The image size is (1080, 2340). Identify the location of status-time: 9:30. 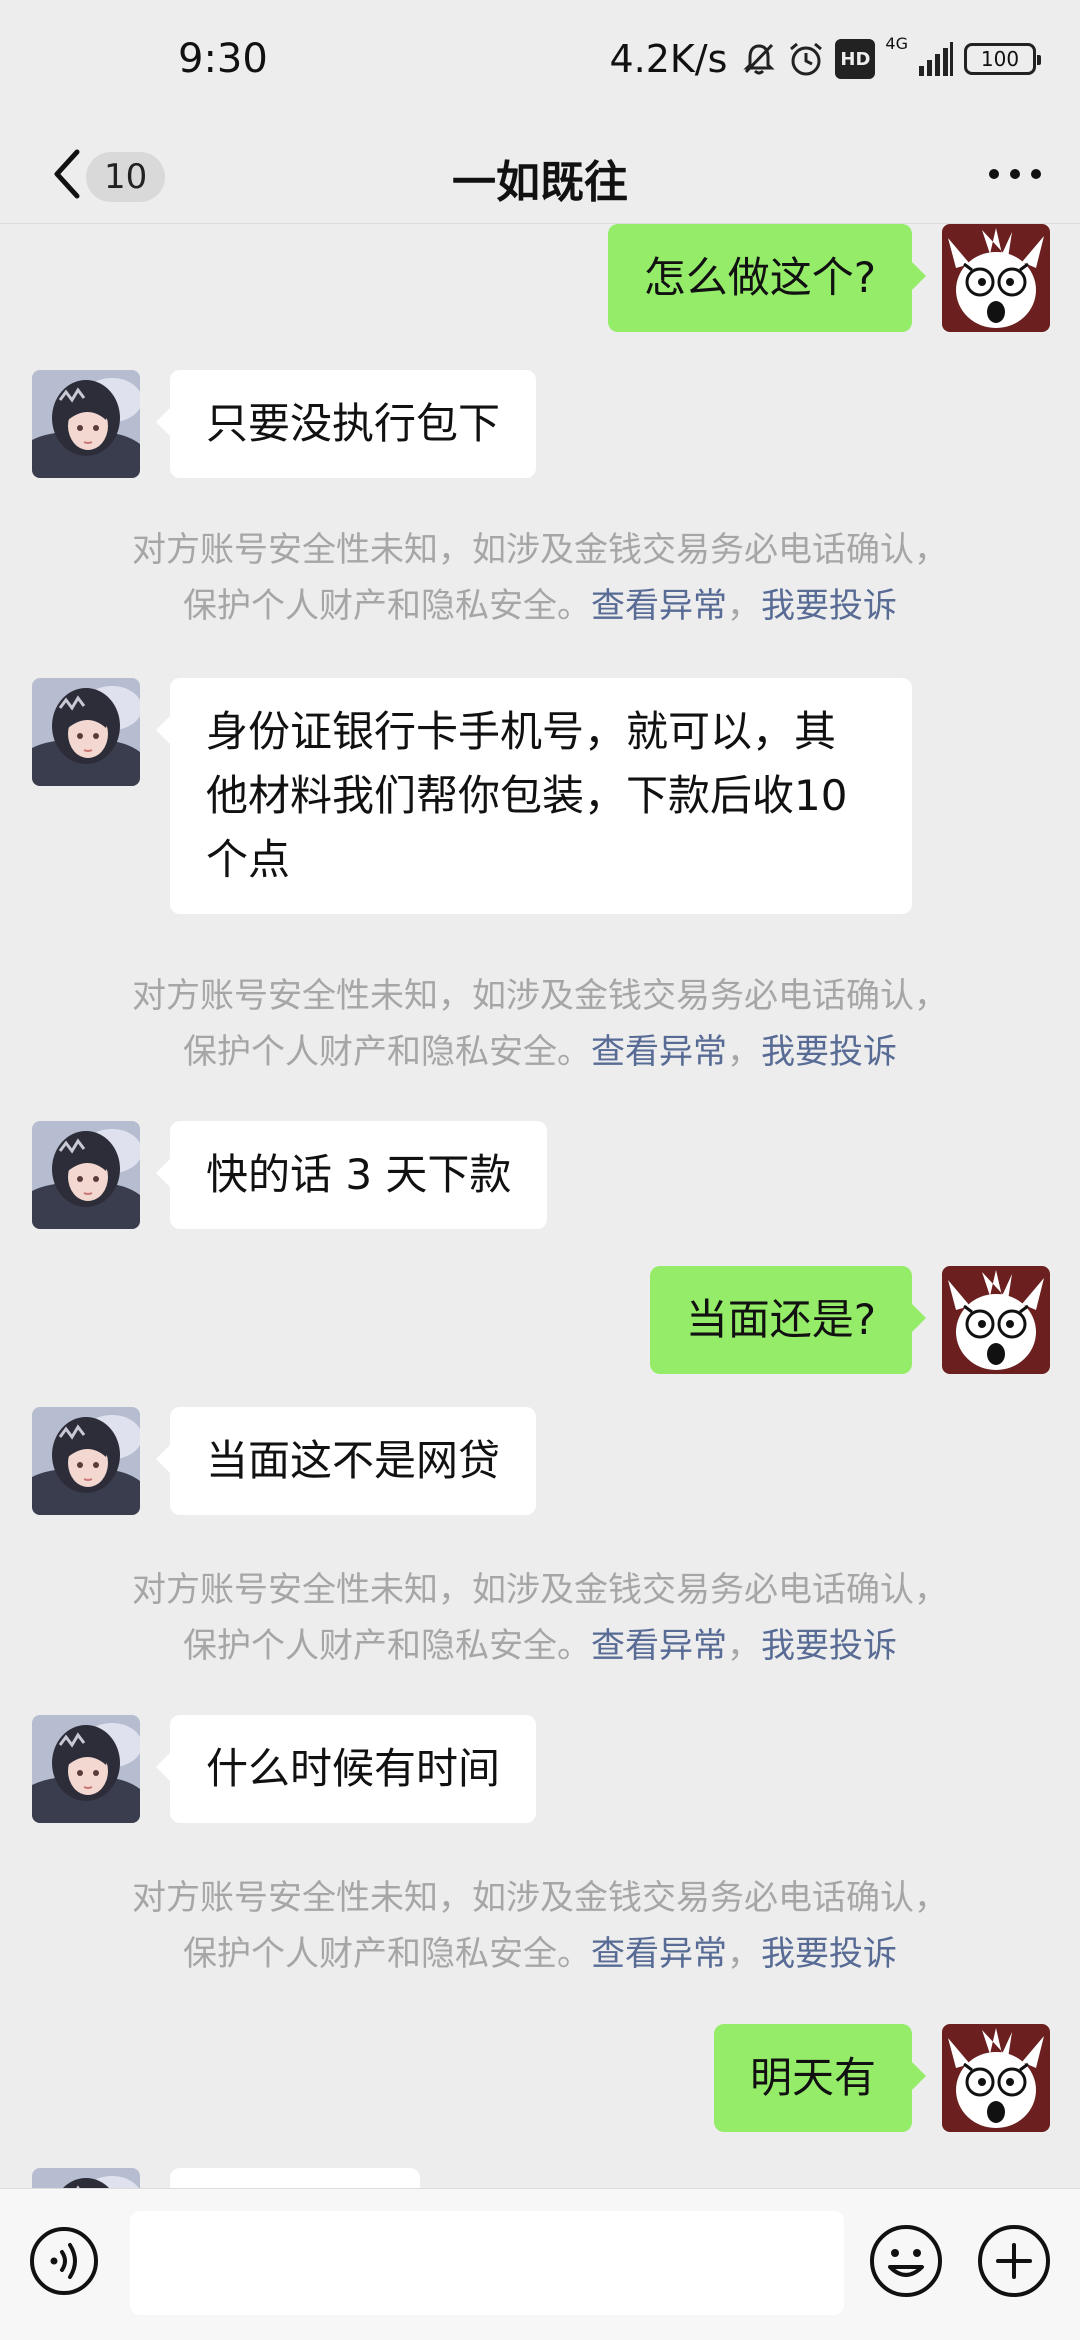
(223, 59).